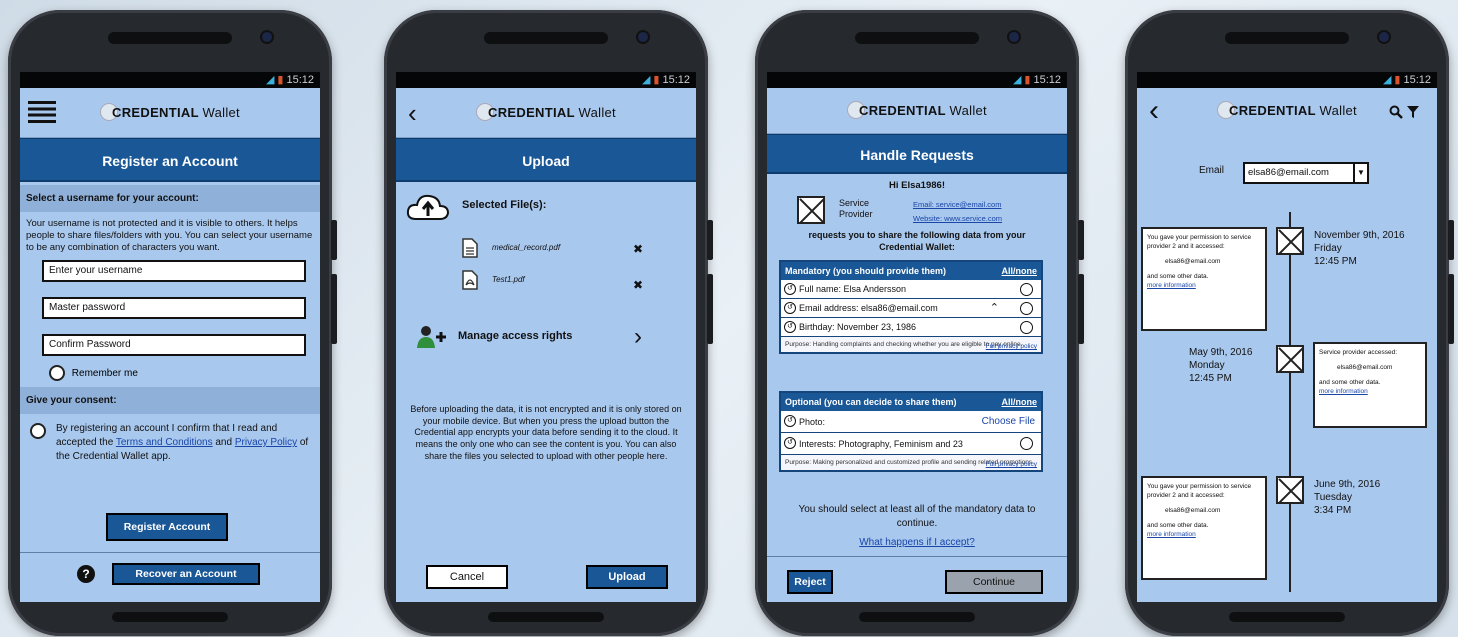  I want to click on chevron-up-icon: ⌃, so click(994, 308).